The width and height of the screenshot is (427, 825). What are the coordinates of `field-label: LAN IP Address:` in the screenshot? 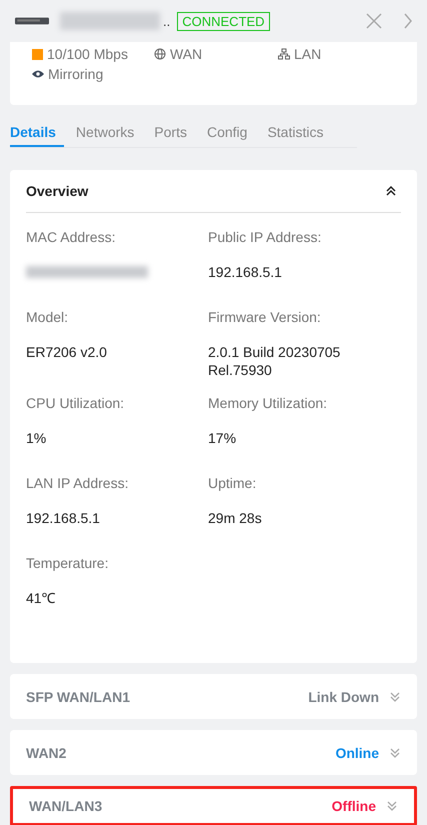 It's located at (78, 483).